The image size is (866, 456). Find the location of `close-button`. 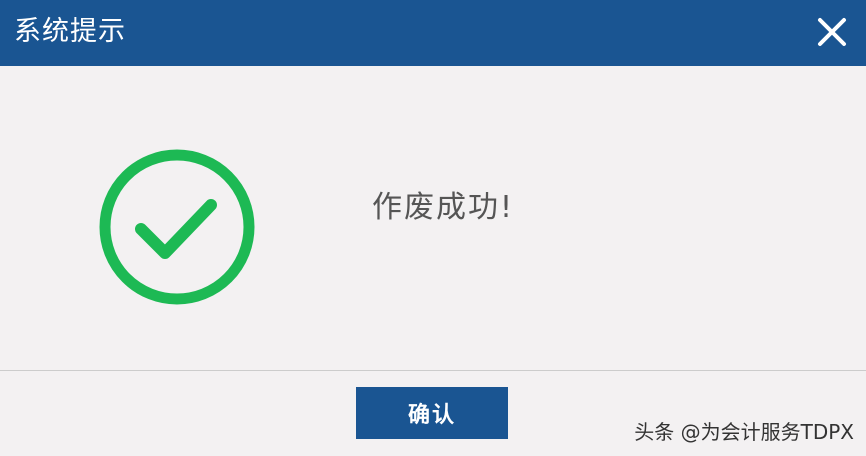

close-button is located at coordinates (832, 32).